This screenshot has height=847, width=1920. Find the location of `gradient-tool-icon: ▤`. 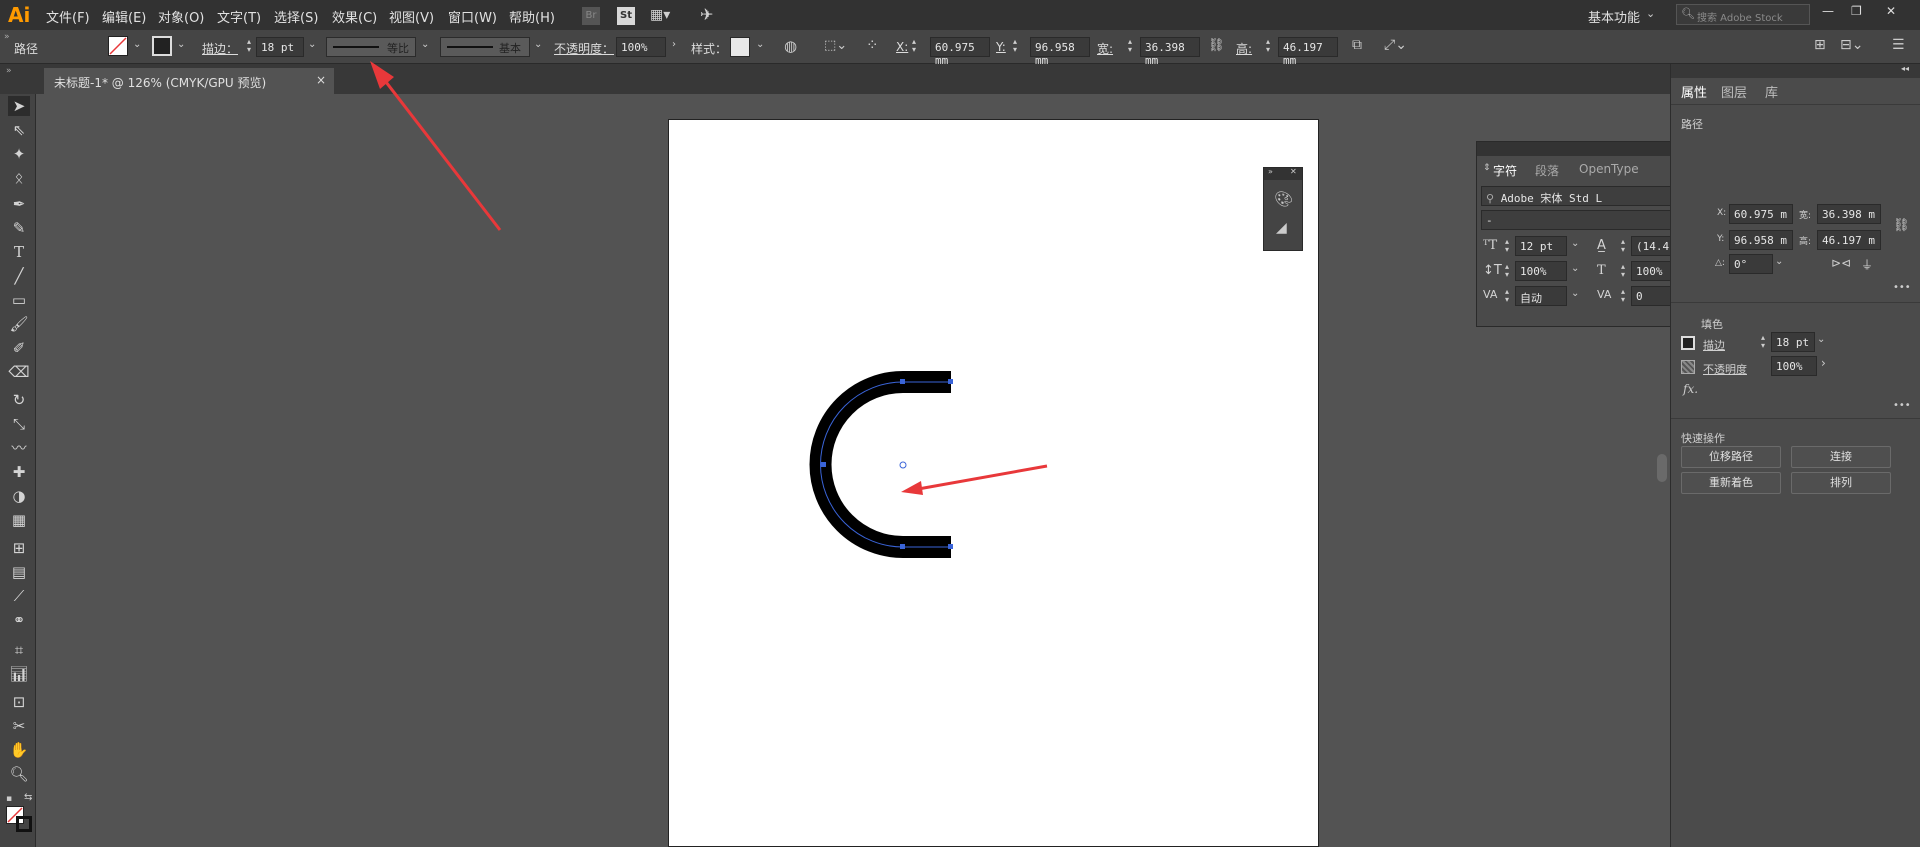

gradient-tool-icon: ▤ is located at coordinates (19, 572).